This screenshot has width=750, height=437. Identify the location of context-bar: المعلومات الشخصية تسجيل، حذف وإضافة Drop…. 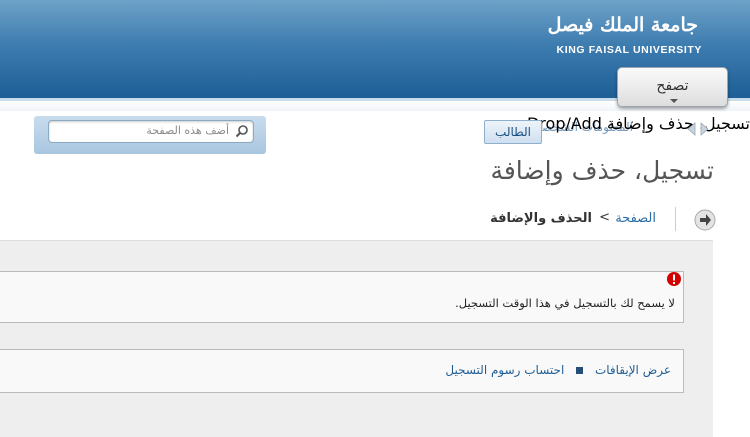
(612, 130).